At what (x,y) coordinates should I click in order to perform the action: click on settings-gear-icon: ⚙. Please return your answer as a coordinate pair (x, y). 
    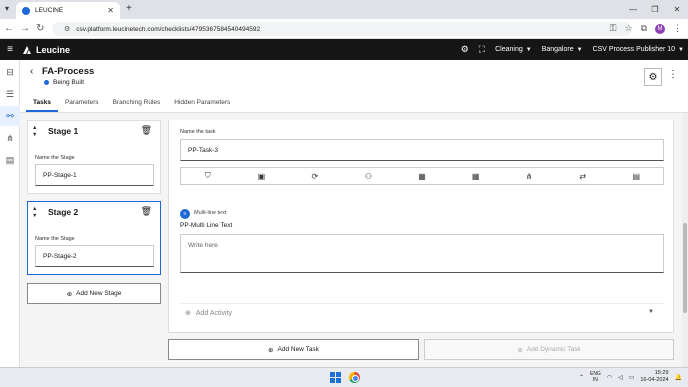
    Looking at the image, I should click on (465, 49).